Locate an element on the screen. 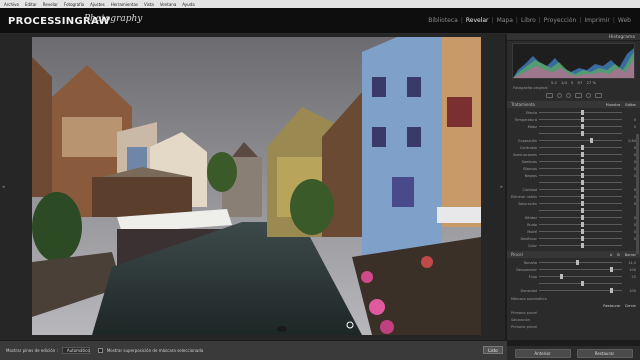 The width and height of the screenshot is (640, 360). right-panel-toggle-icon: ▸ is located at coordinates (501, 187).